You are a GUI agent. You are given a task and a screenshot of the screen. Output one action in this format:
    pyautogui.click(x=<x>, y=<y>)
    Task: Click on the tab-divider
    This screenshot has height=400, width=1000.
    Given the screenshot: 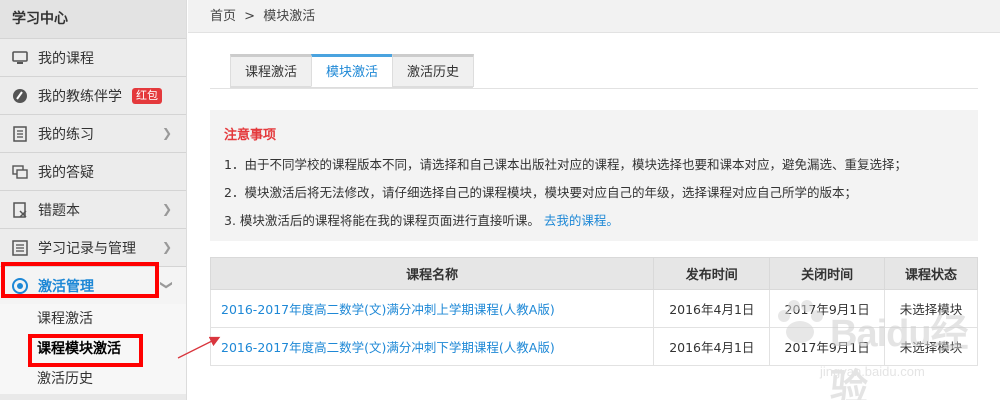 What is the action you would take?
    pyautogui.click(x=594, y=88)
    